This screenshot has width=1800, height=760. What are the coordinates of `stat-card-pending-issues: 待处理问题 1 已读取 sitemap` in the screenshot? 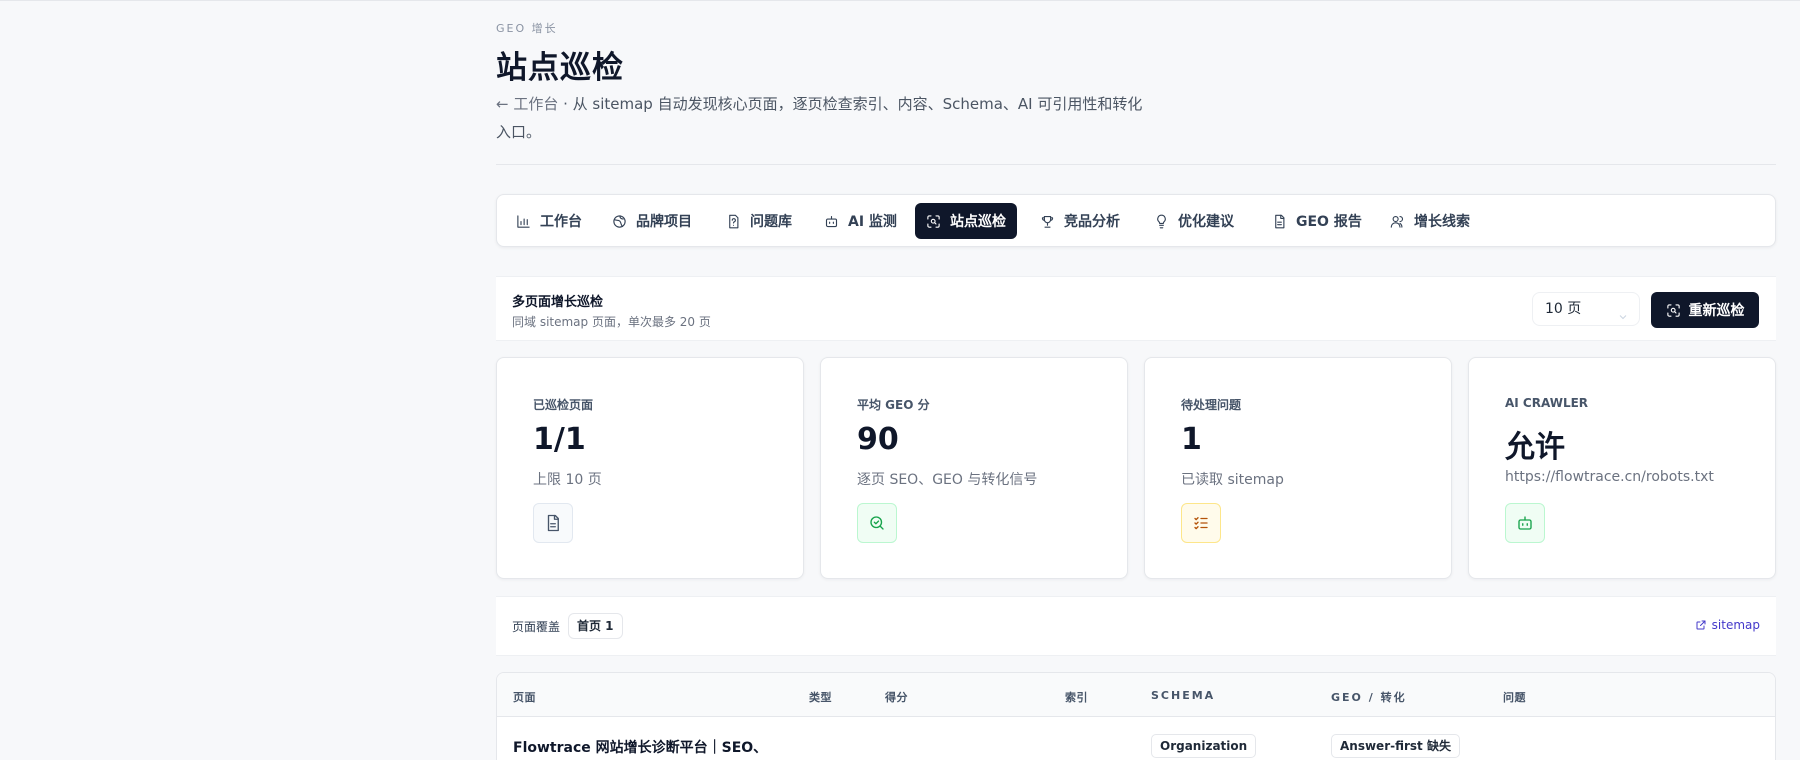 It's located at (1298, 468).